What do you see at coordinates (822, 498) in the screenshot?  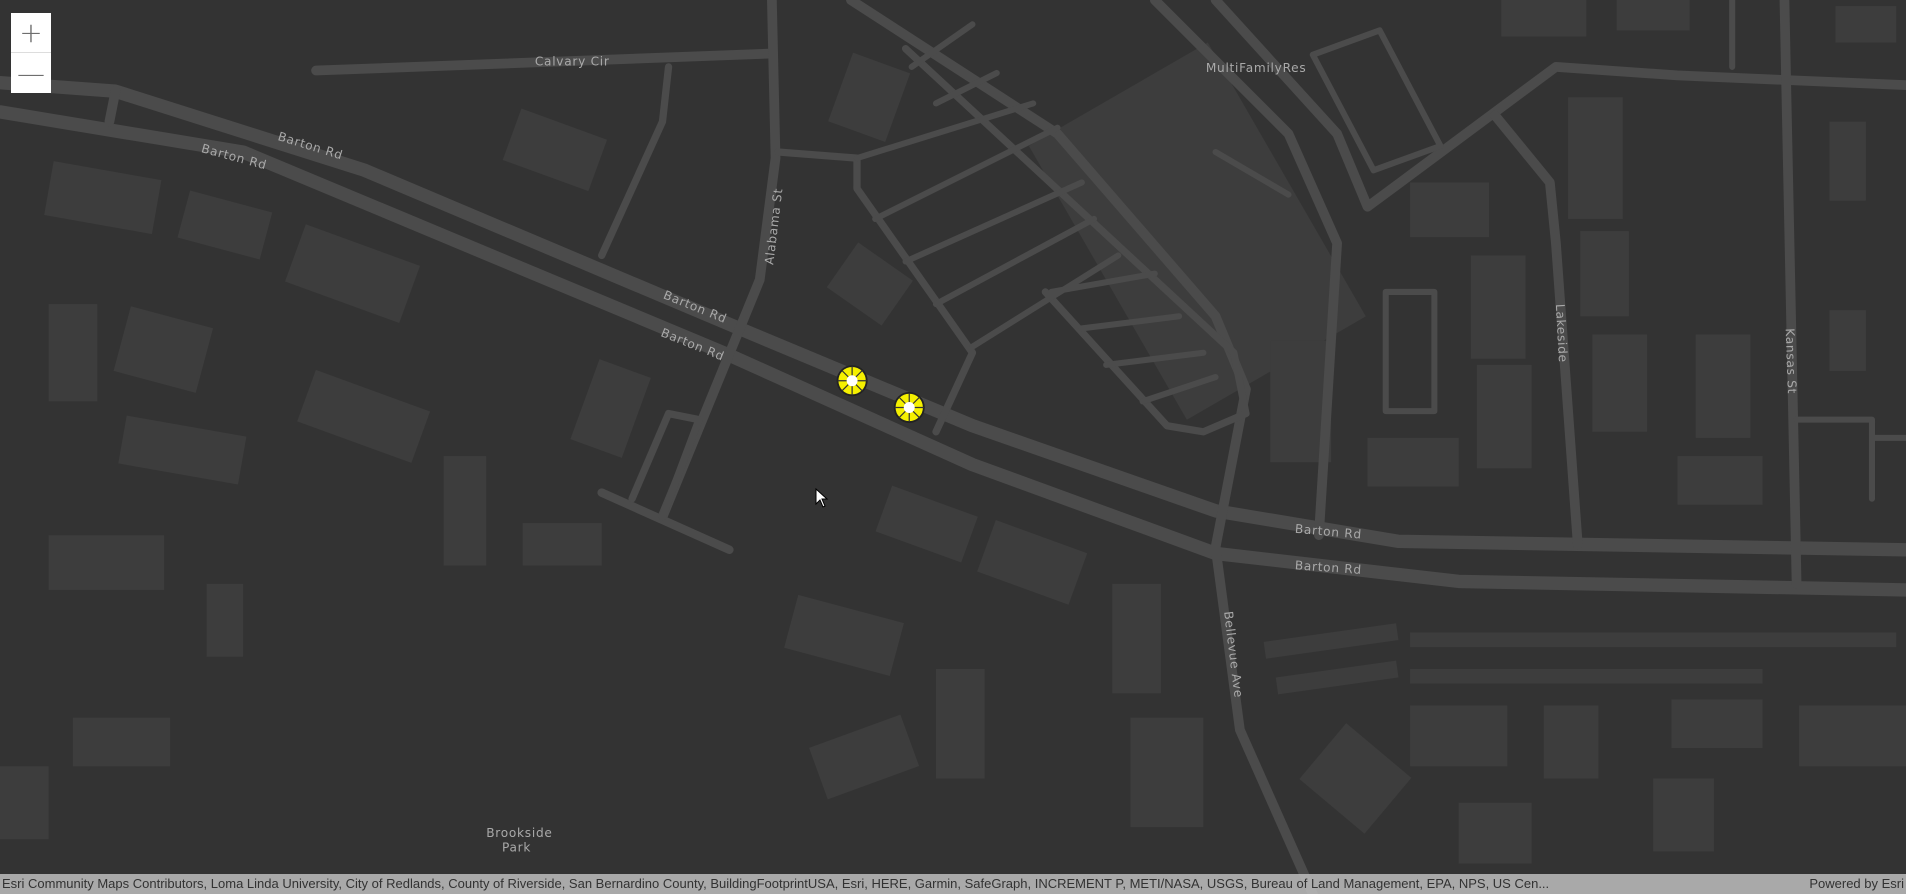 I see `mouse-cursor-icon` at bounding box center [822, 498].